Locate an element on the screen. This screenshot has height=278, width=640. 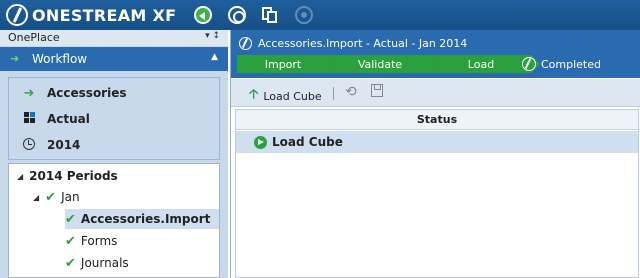
logo-text: ONESTREAM XF is located at coordinates (104, 15).